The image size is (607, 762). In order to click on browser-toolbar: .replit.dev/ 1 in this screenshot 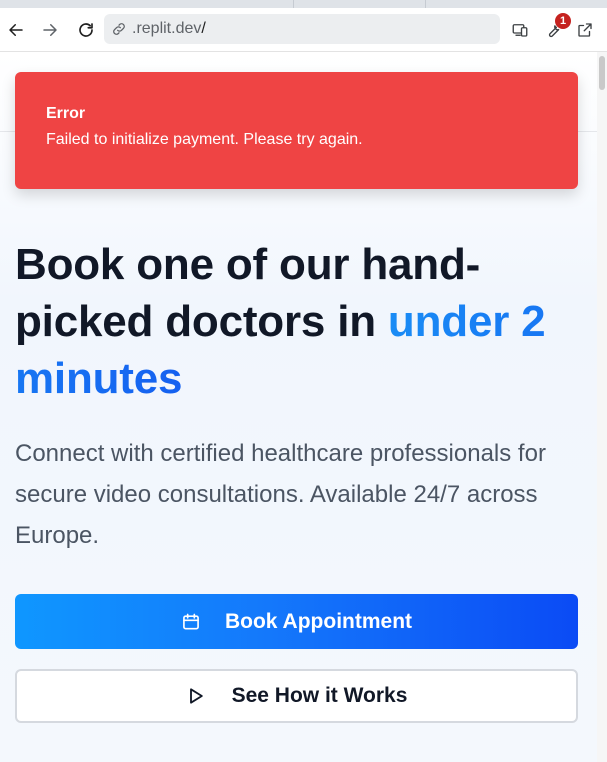, I will do `click(303, 30)`.